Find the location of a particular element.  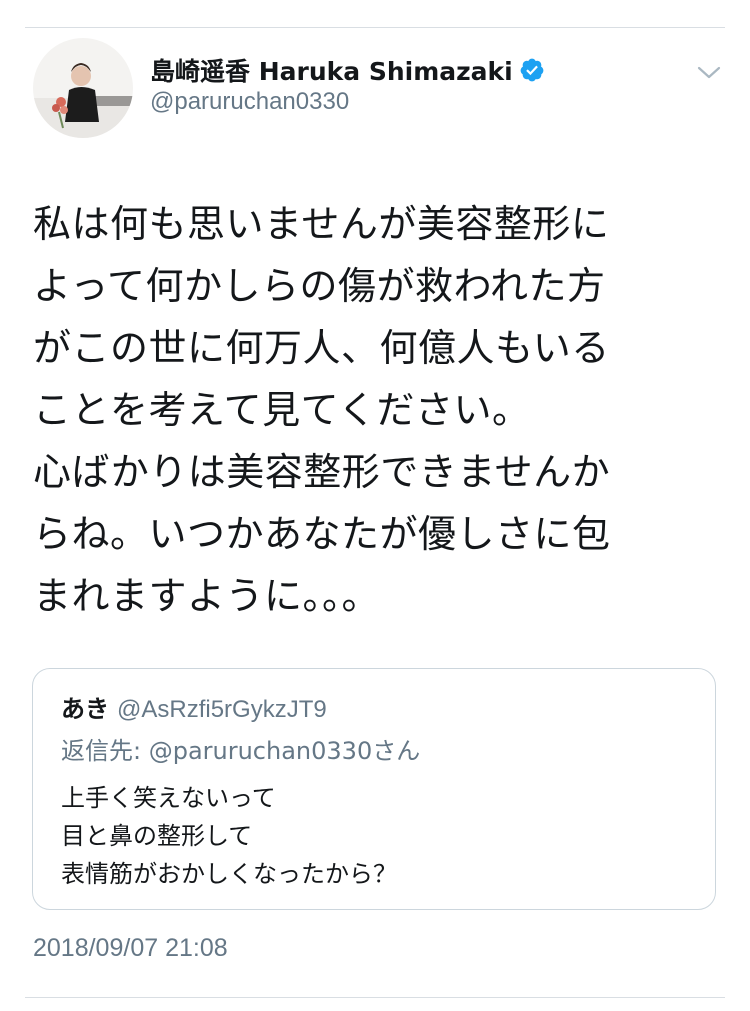

tweet-line: らね。いつかあなたが優しさに包 is located at coordinates (322, 534).